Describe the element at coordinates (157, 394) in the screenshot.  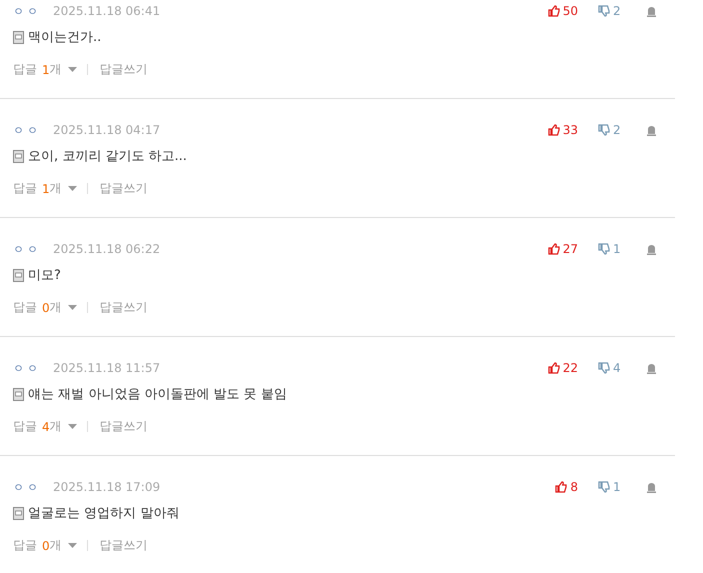
I see `comment-text: 얘는 재벌 아니었음 아이돌판에 발도 못 붙임` at that location.